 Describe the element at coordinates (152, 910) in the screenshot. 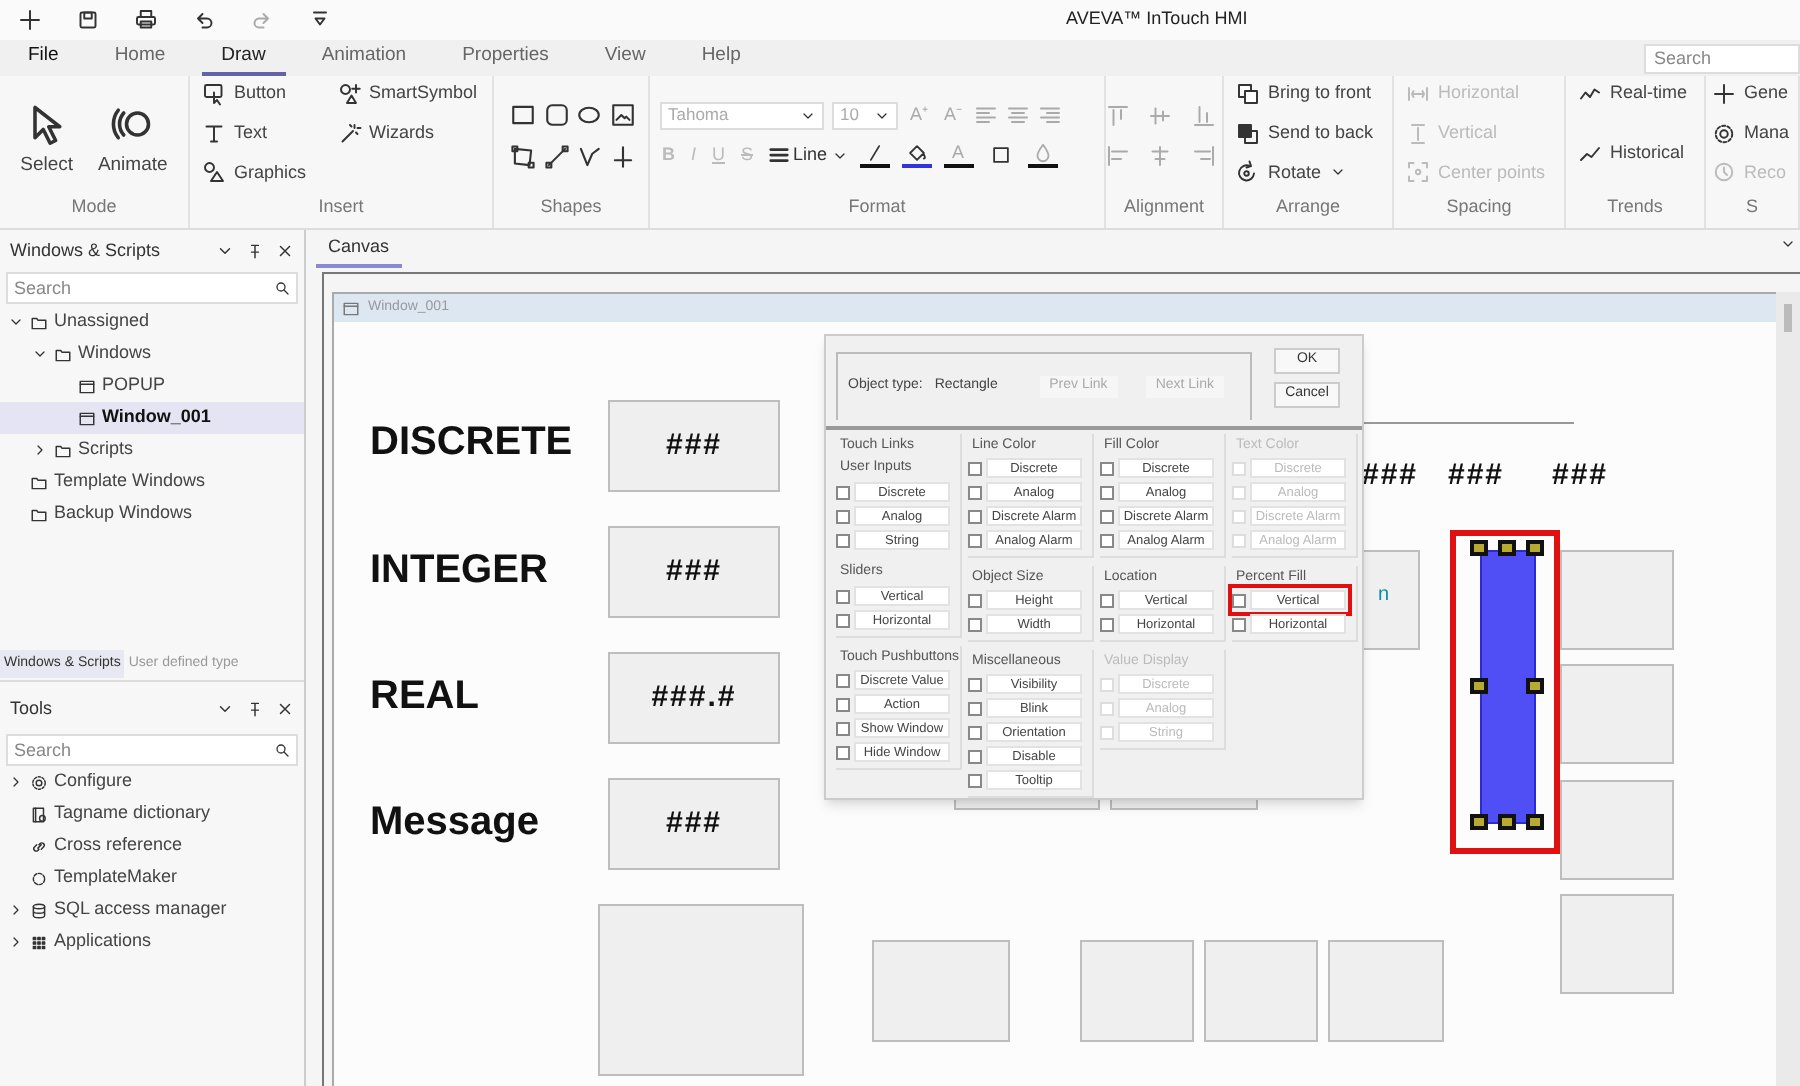

I see `tool-item: SQL access manager` at that location.